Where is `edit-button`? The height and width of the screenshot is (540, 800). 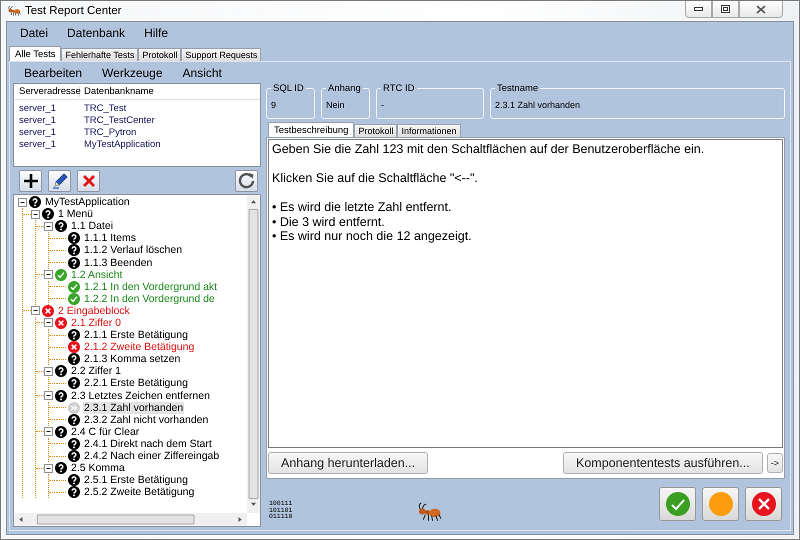 edit-button is located at coordinates (59, 181).